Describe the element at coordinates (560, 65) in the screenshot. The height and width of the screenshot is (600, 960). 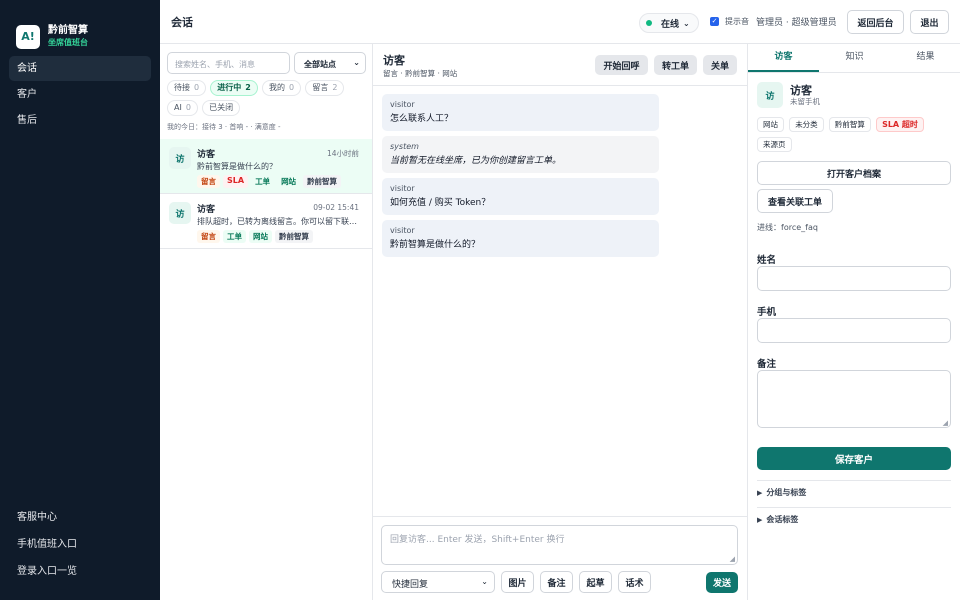
I see `chat-header: 访客 留言 · 黔前智算 · 网站 开始回呼 转工单 关单` at that location.